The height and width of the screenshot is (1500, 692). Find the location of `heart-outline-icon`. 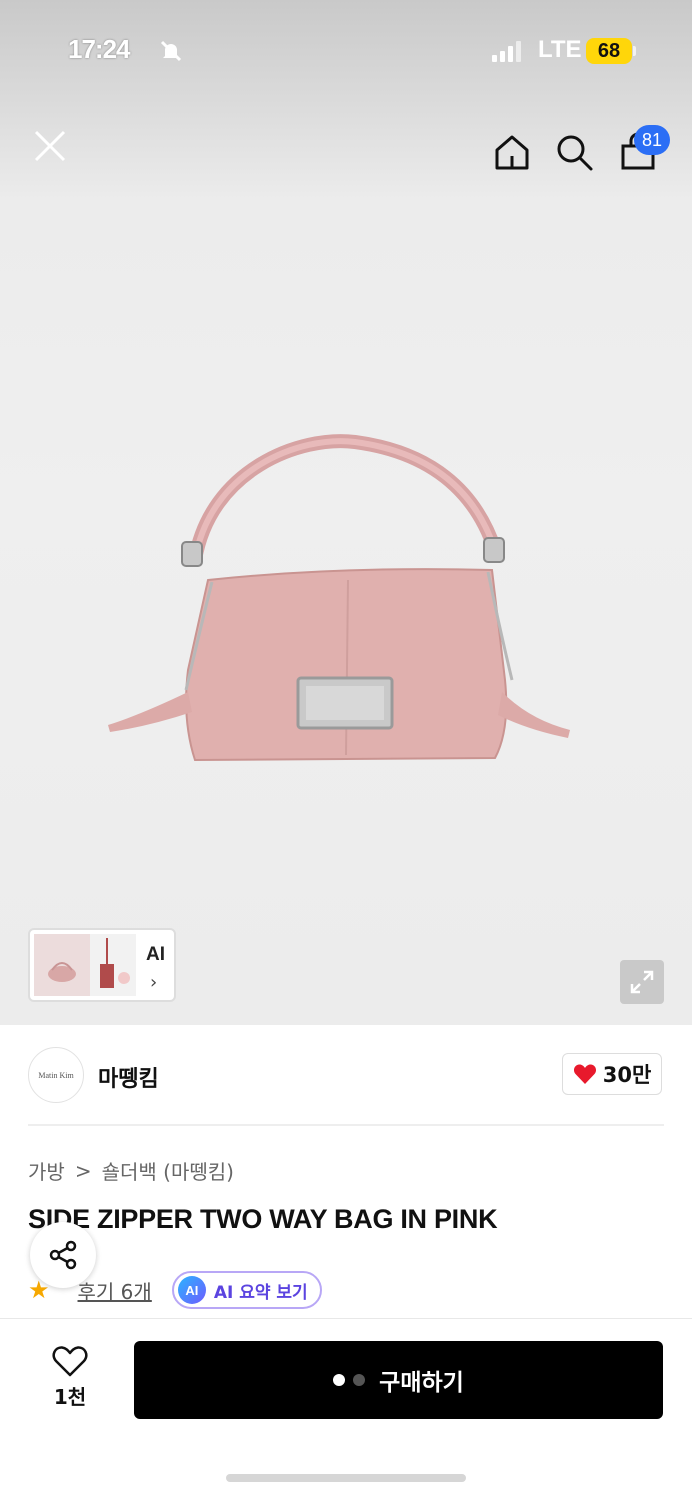

heart-outline-icon is located at coordinates (70, 1361).